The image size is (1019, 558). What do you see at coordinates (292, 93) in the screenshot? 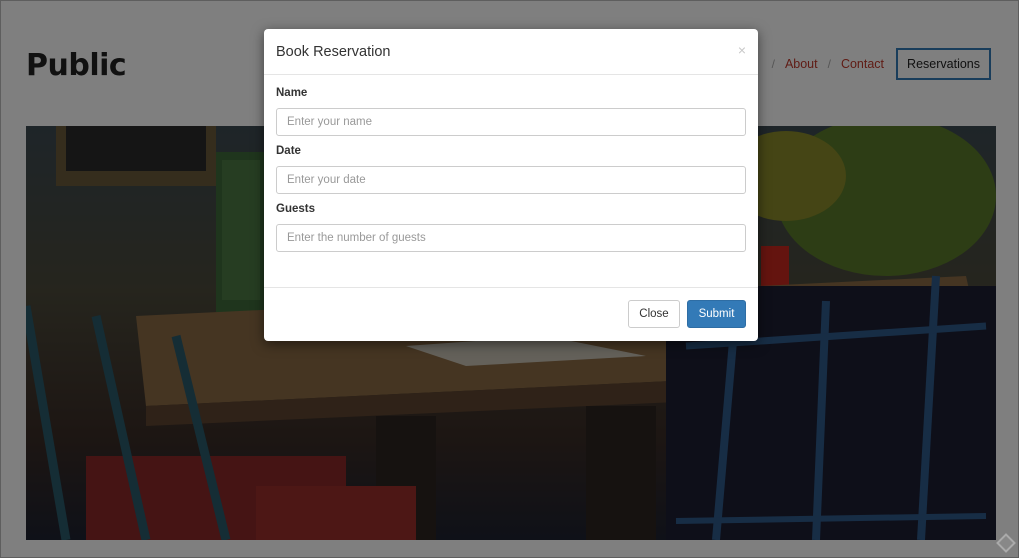
I see `name-label: Name` at bounding box center [292, 93].